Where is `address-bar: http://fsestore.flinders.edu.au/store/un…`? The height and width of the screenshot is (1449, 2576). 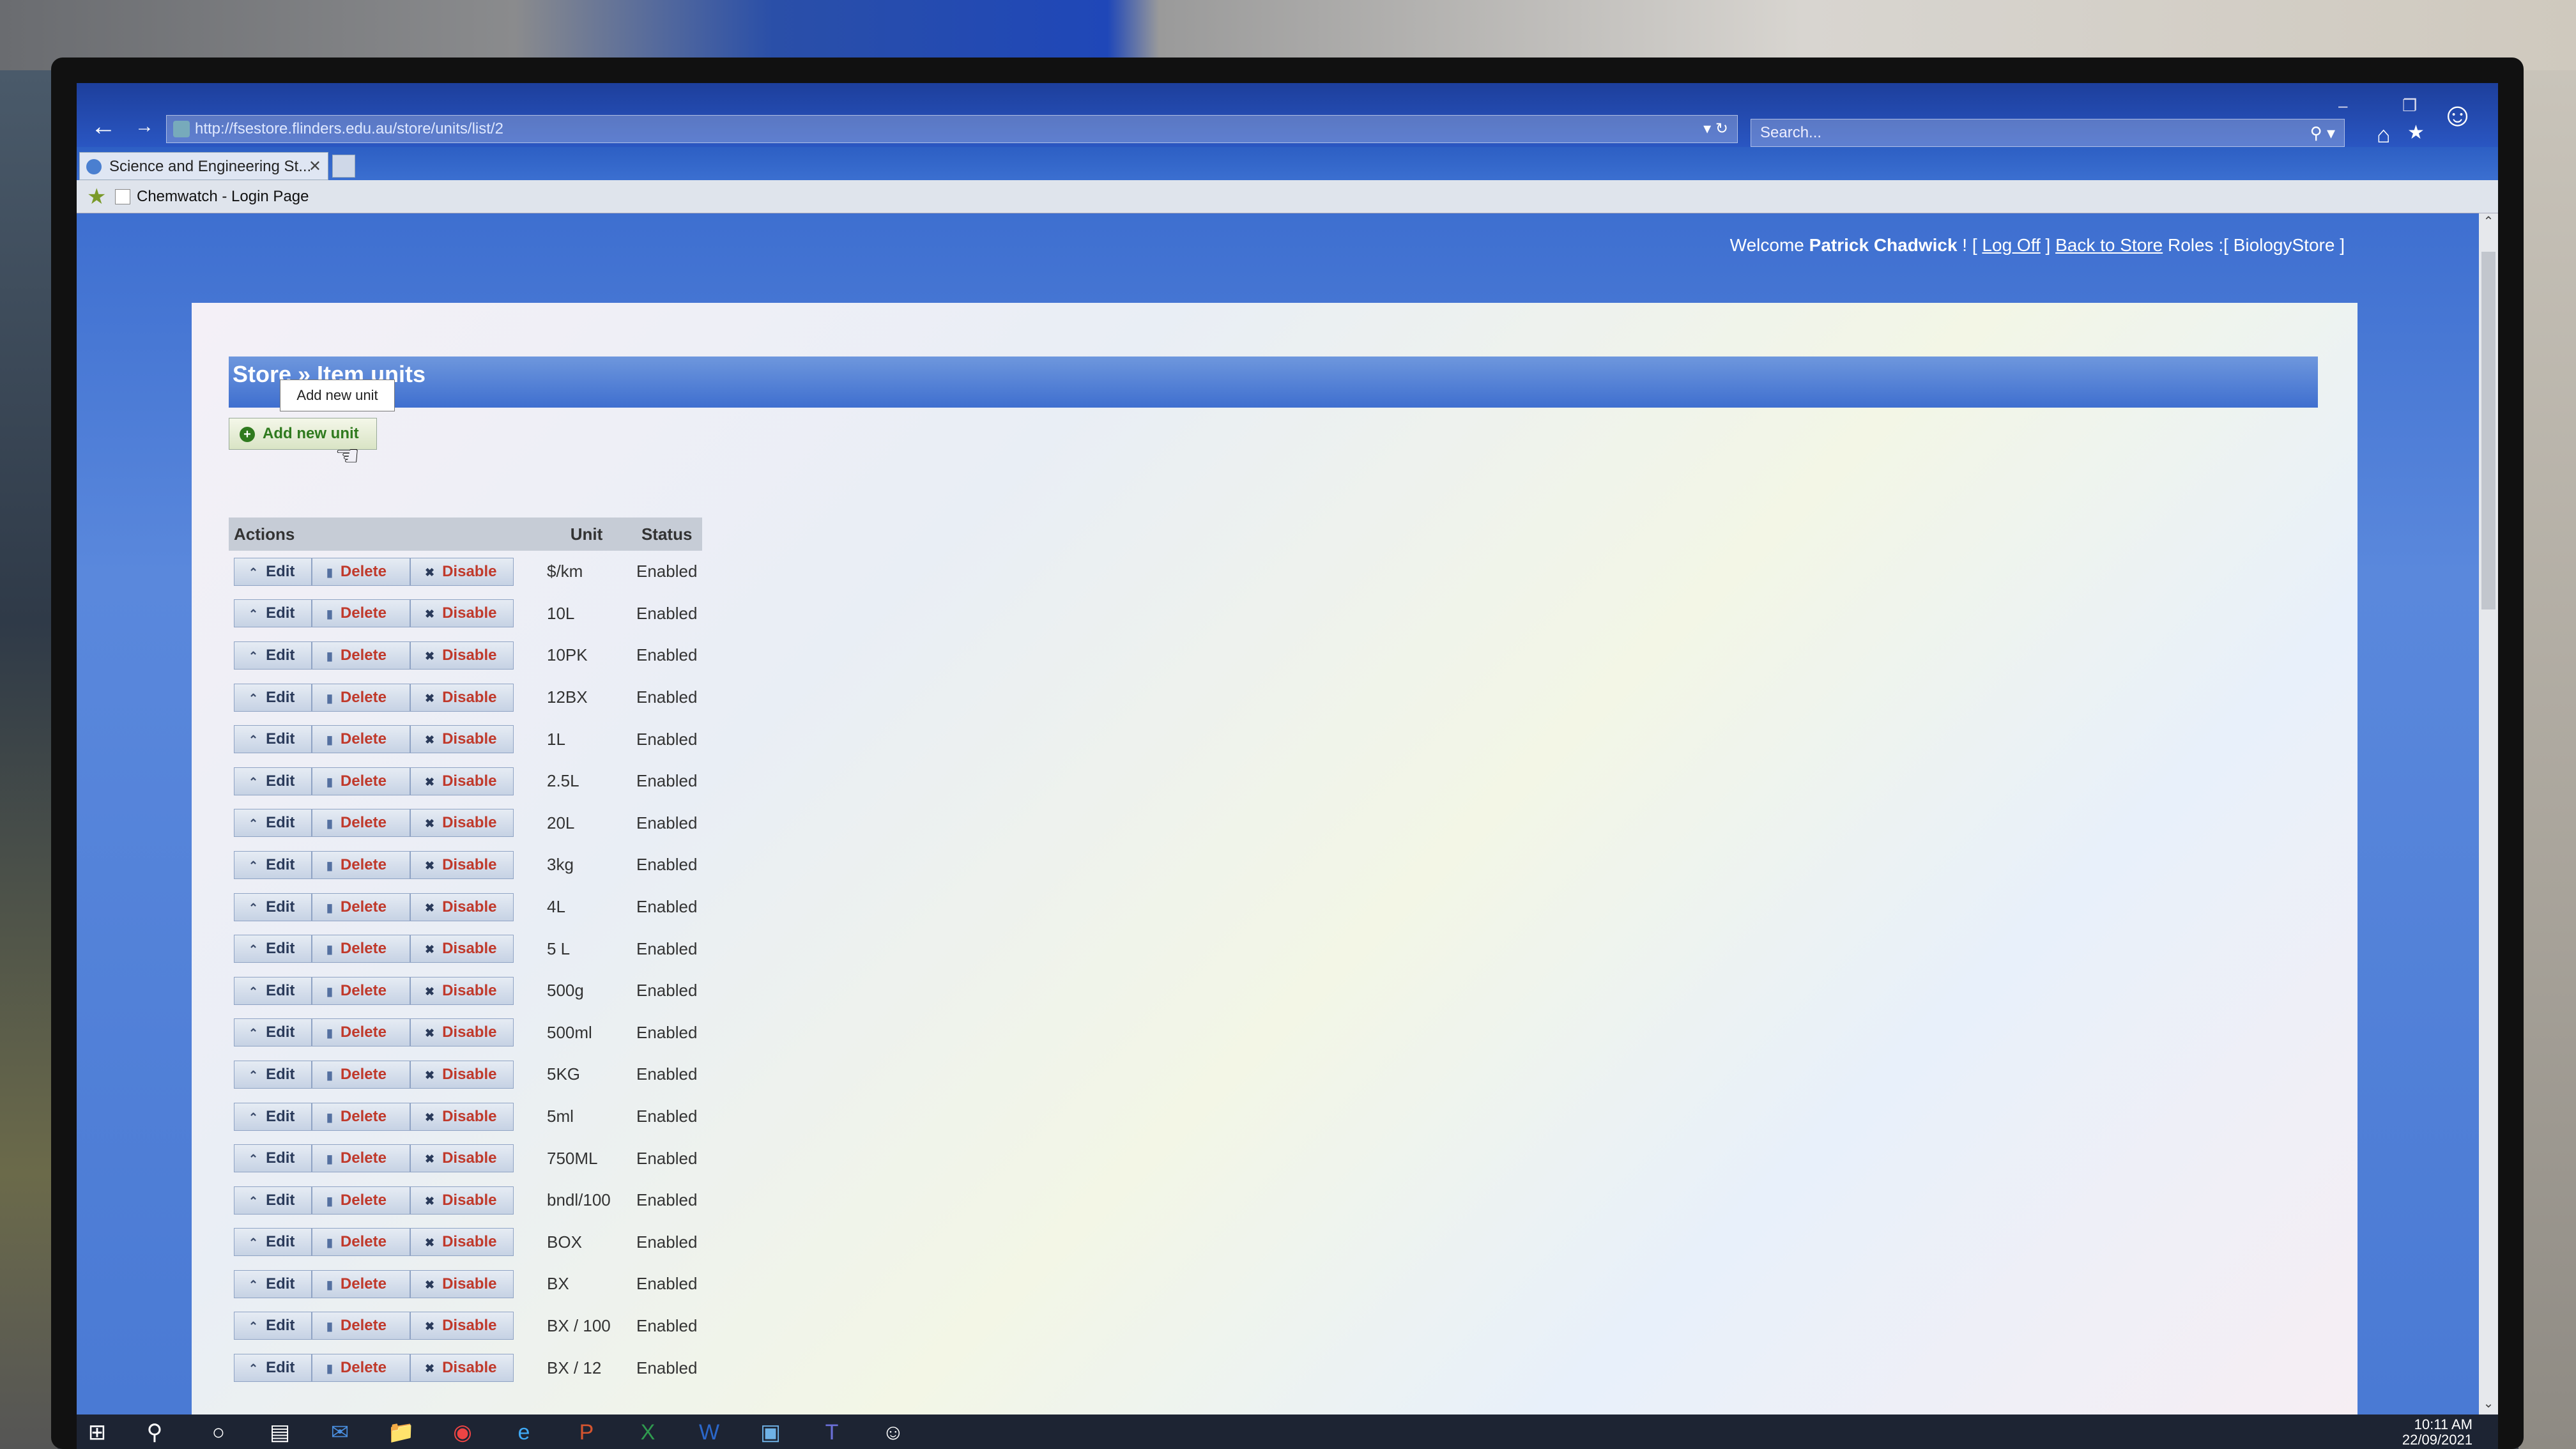
address-bar: http://fsestore.flinders.edu.au/store/un… is located at coordinates (952, 129).